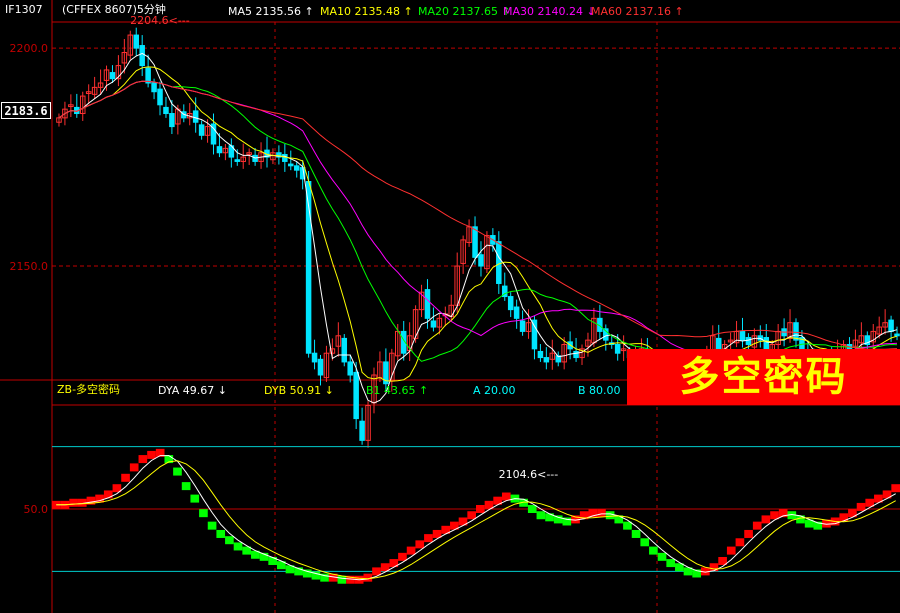  Describe the element at coordinates (192, 390) in the screenshot. I see `indicator-dya: DYA 49.67 ↓` at that location.